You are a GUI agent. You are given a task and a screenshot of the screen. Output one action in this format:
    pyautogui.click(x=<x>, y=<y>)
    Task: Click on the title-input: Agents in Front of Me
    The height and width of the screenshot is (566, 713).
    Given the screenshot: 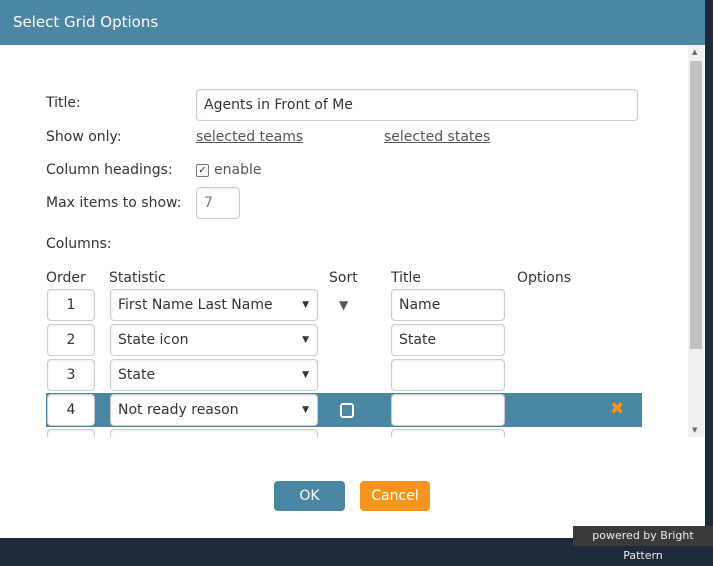 What is the action you would take?
    pyautogui.click(x=417, y=105)
    